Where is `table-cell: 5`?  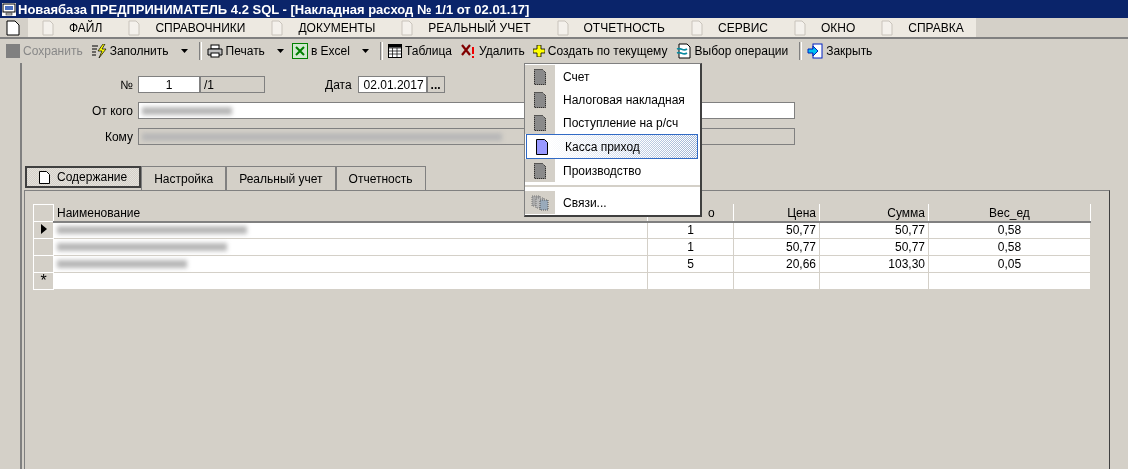 table-cell: 5 is located at coordinates (690, 264).